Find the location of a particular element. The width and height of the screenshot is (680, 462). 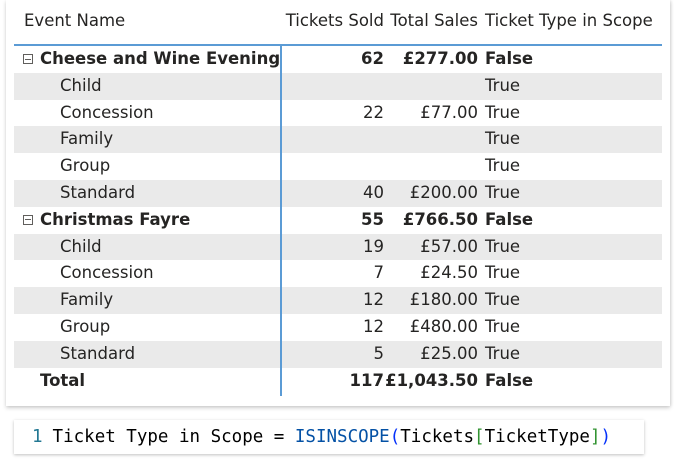

total-sales-value: £180.00 is located at coordinates (443, 300).